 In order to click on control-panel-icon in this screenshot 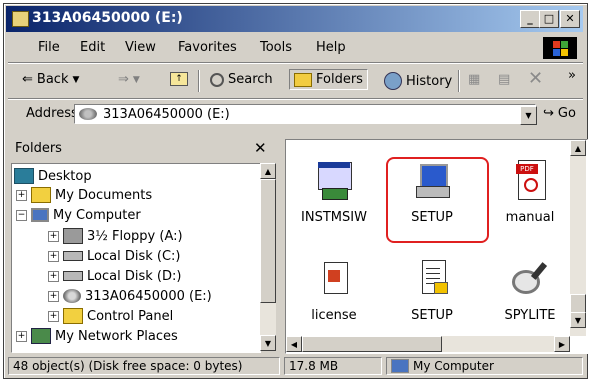, I will do `click(73, 316)`.